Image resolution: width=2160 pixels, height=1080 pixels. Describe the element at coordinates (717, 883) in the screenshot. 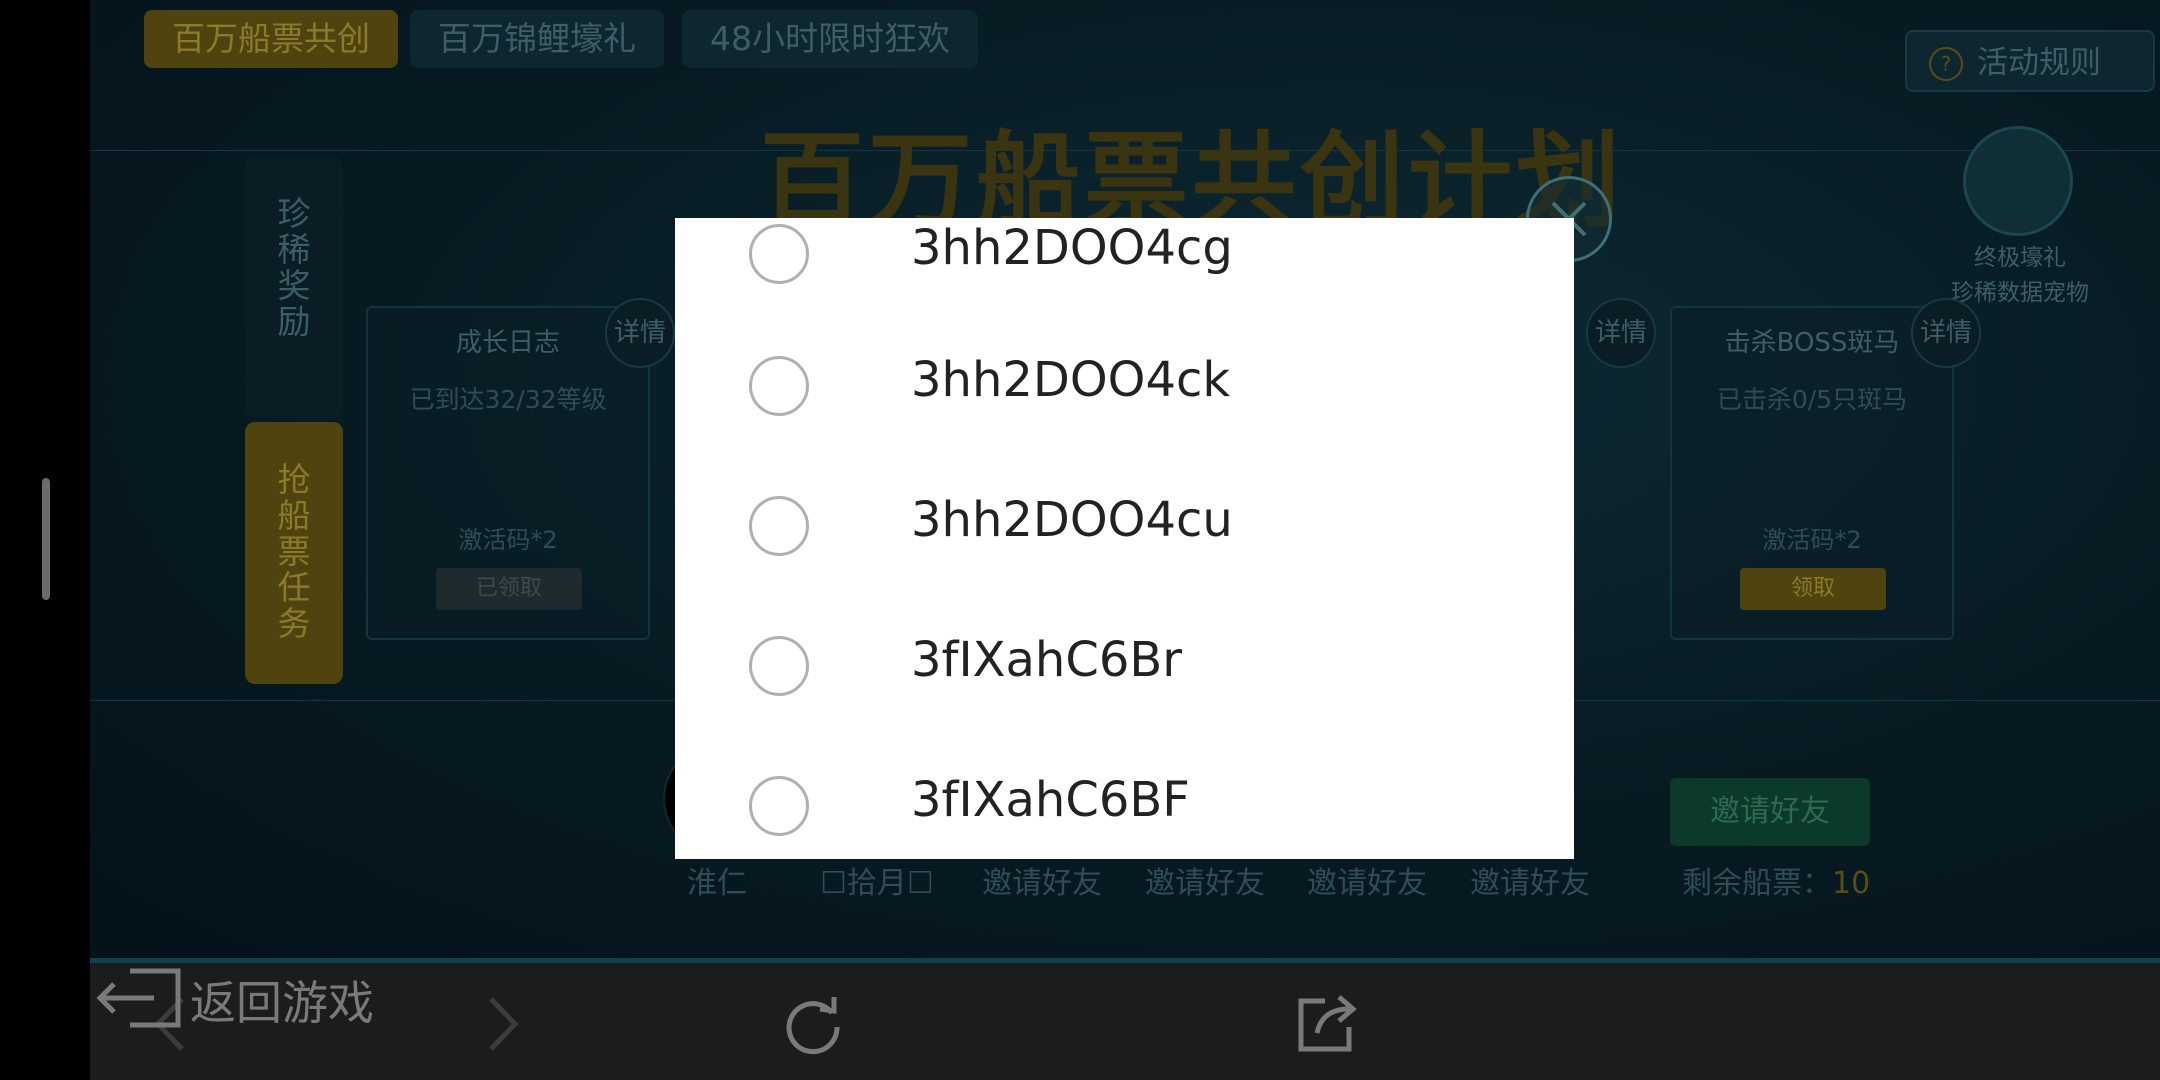

I see `friend-name: 淮仁` at that location.